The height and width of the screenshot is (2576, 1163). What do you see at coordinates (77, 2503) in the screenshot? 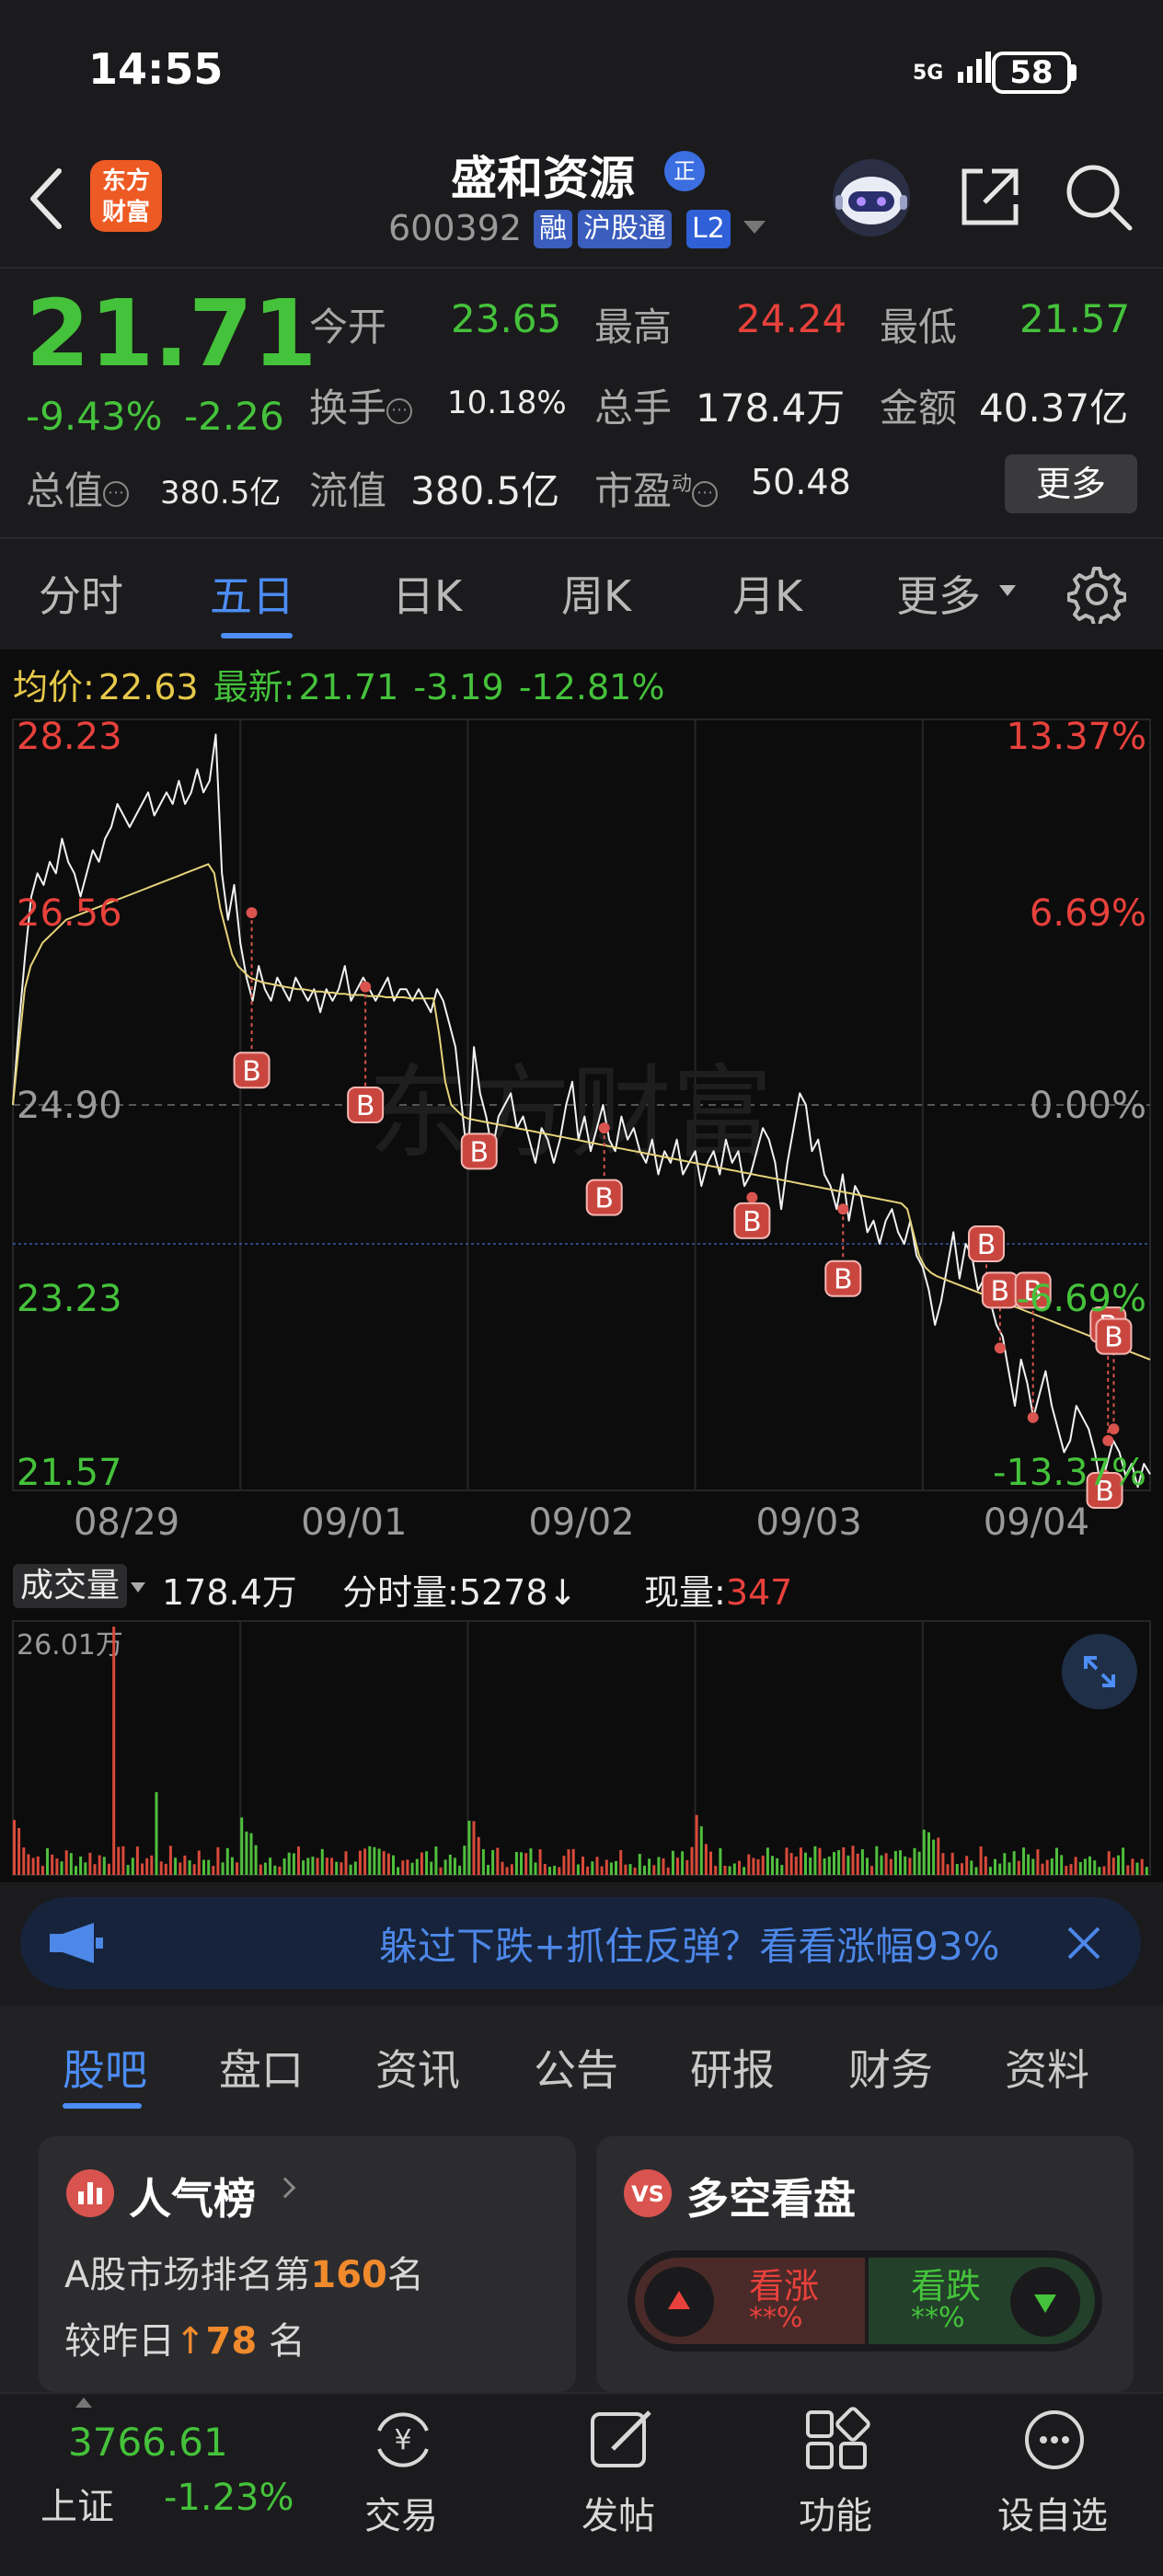
I see `index-name: 上证` at bounding box center [77, 2503].